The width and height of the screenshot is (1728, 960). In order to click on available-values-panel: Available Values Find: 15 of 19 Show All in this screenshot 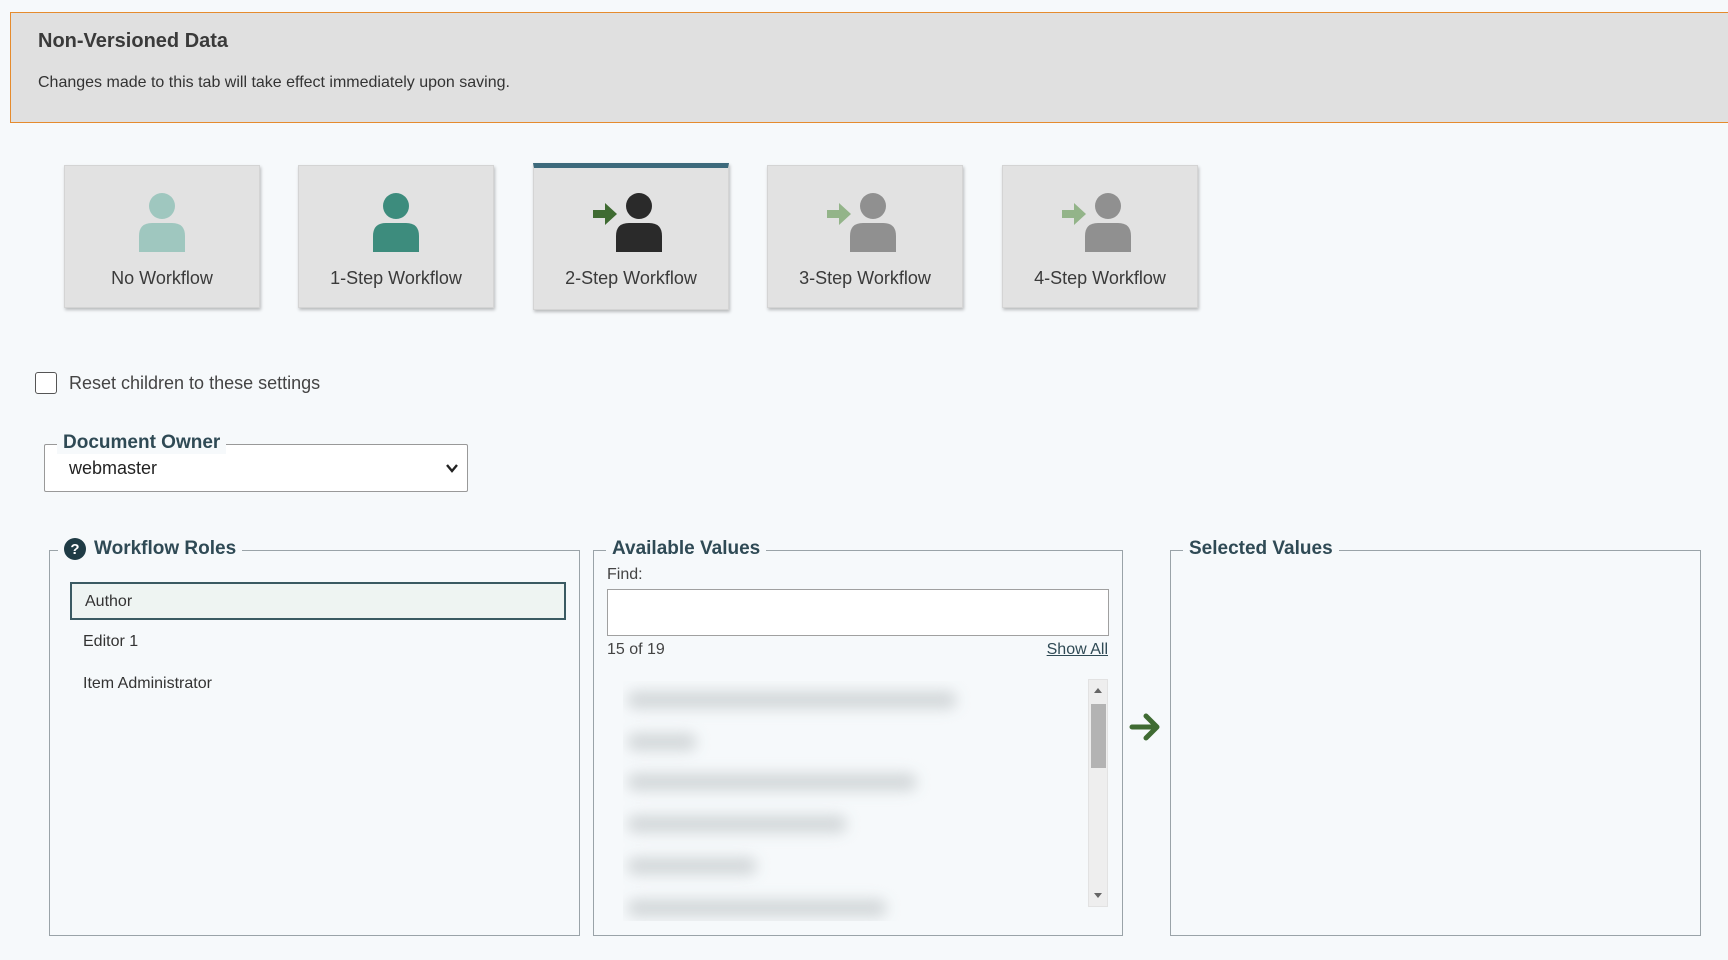, I will do `click(858, 737)`.